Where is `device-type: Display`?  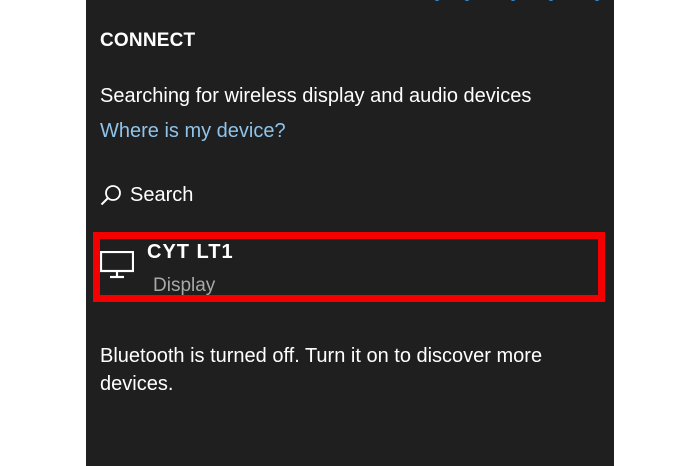 device-type: Display is located at coordinates (184, 285).